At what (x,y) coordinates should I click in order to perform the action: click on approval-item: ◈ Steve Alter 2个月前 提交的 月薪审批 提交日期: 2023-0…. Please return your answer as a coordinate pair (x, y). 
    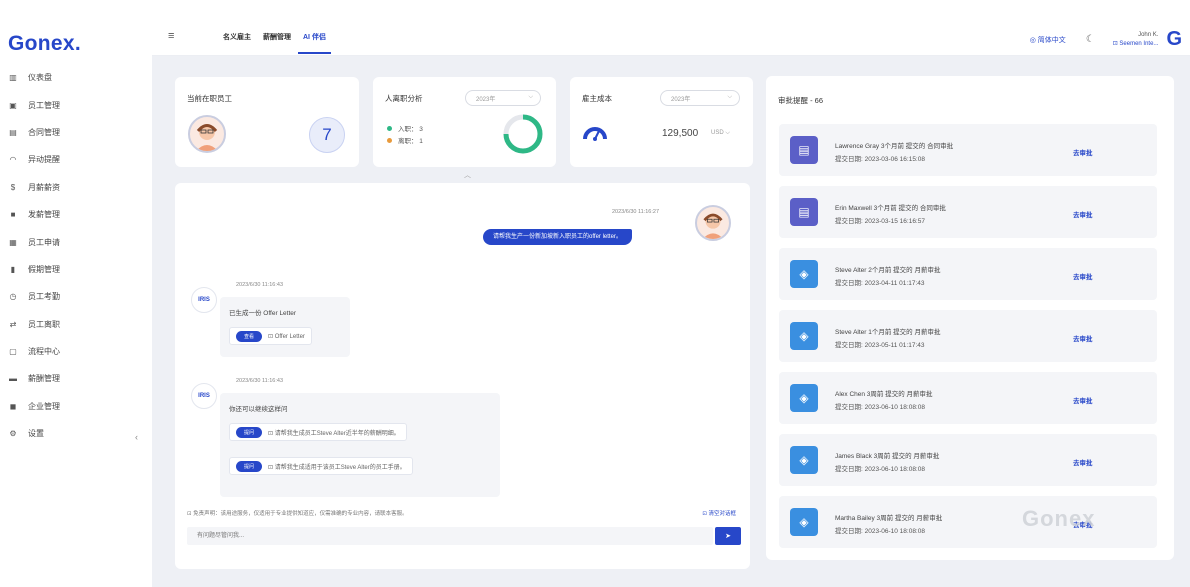
    Looking at the image, I should click on (968, 274).